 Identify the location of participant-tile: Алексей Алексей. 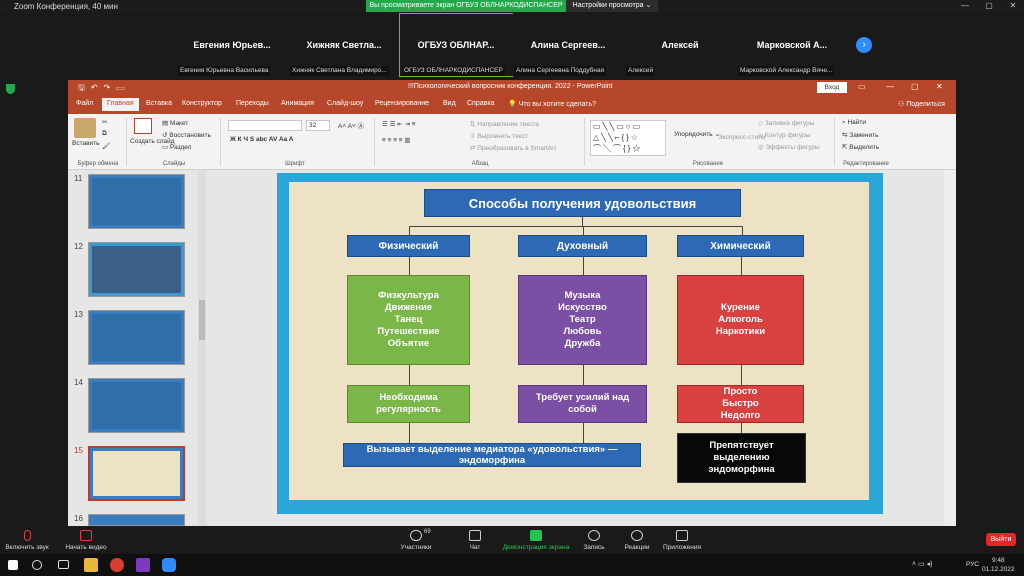
(680, 45).